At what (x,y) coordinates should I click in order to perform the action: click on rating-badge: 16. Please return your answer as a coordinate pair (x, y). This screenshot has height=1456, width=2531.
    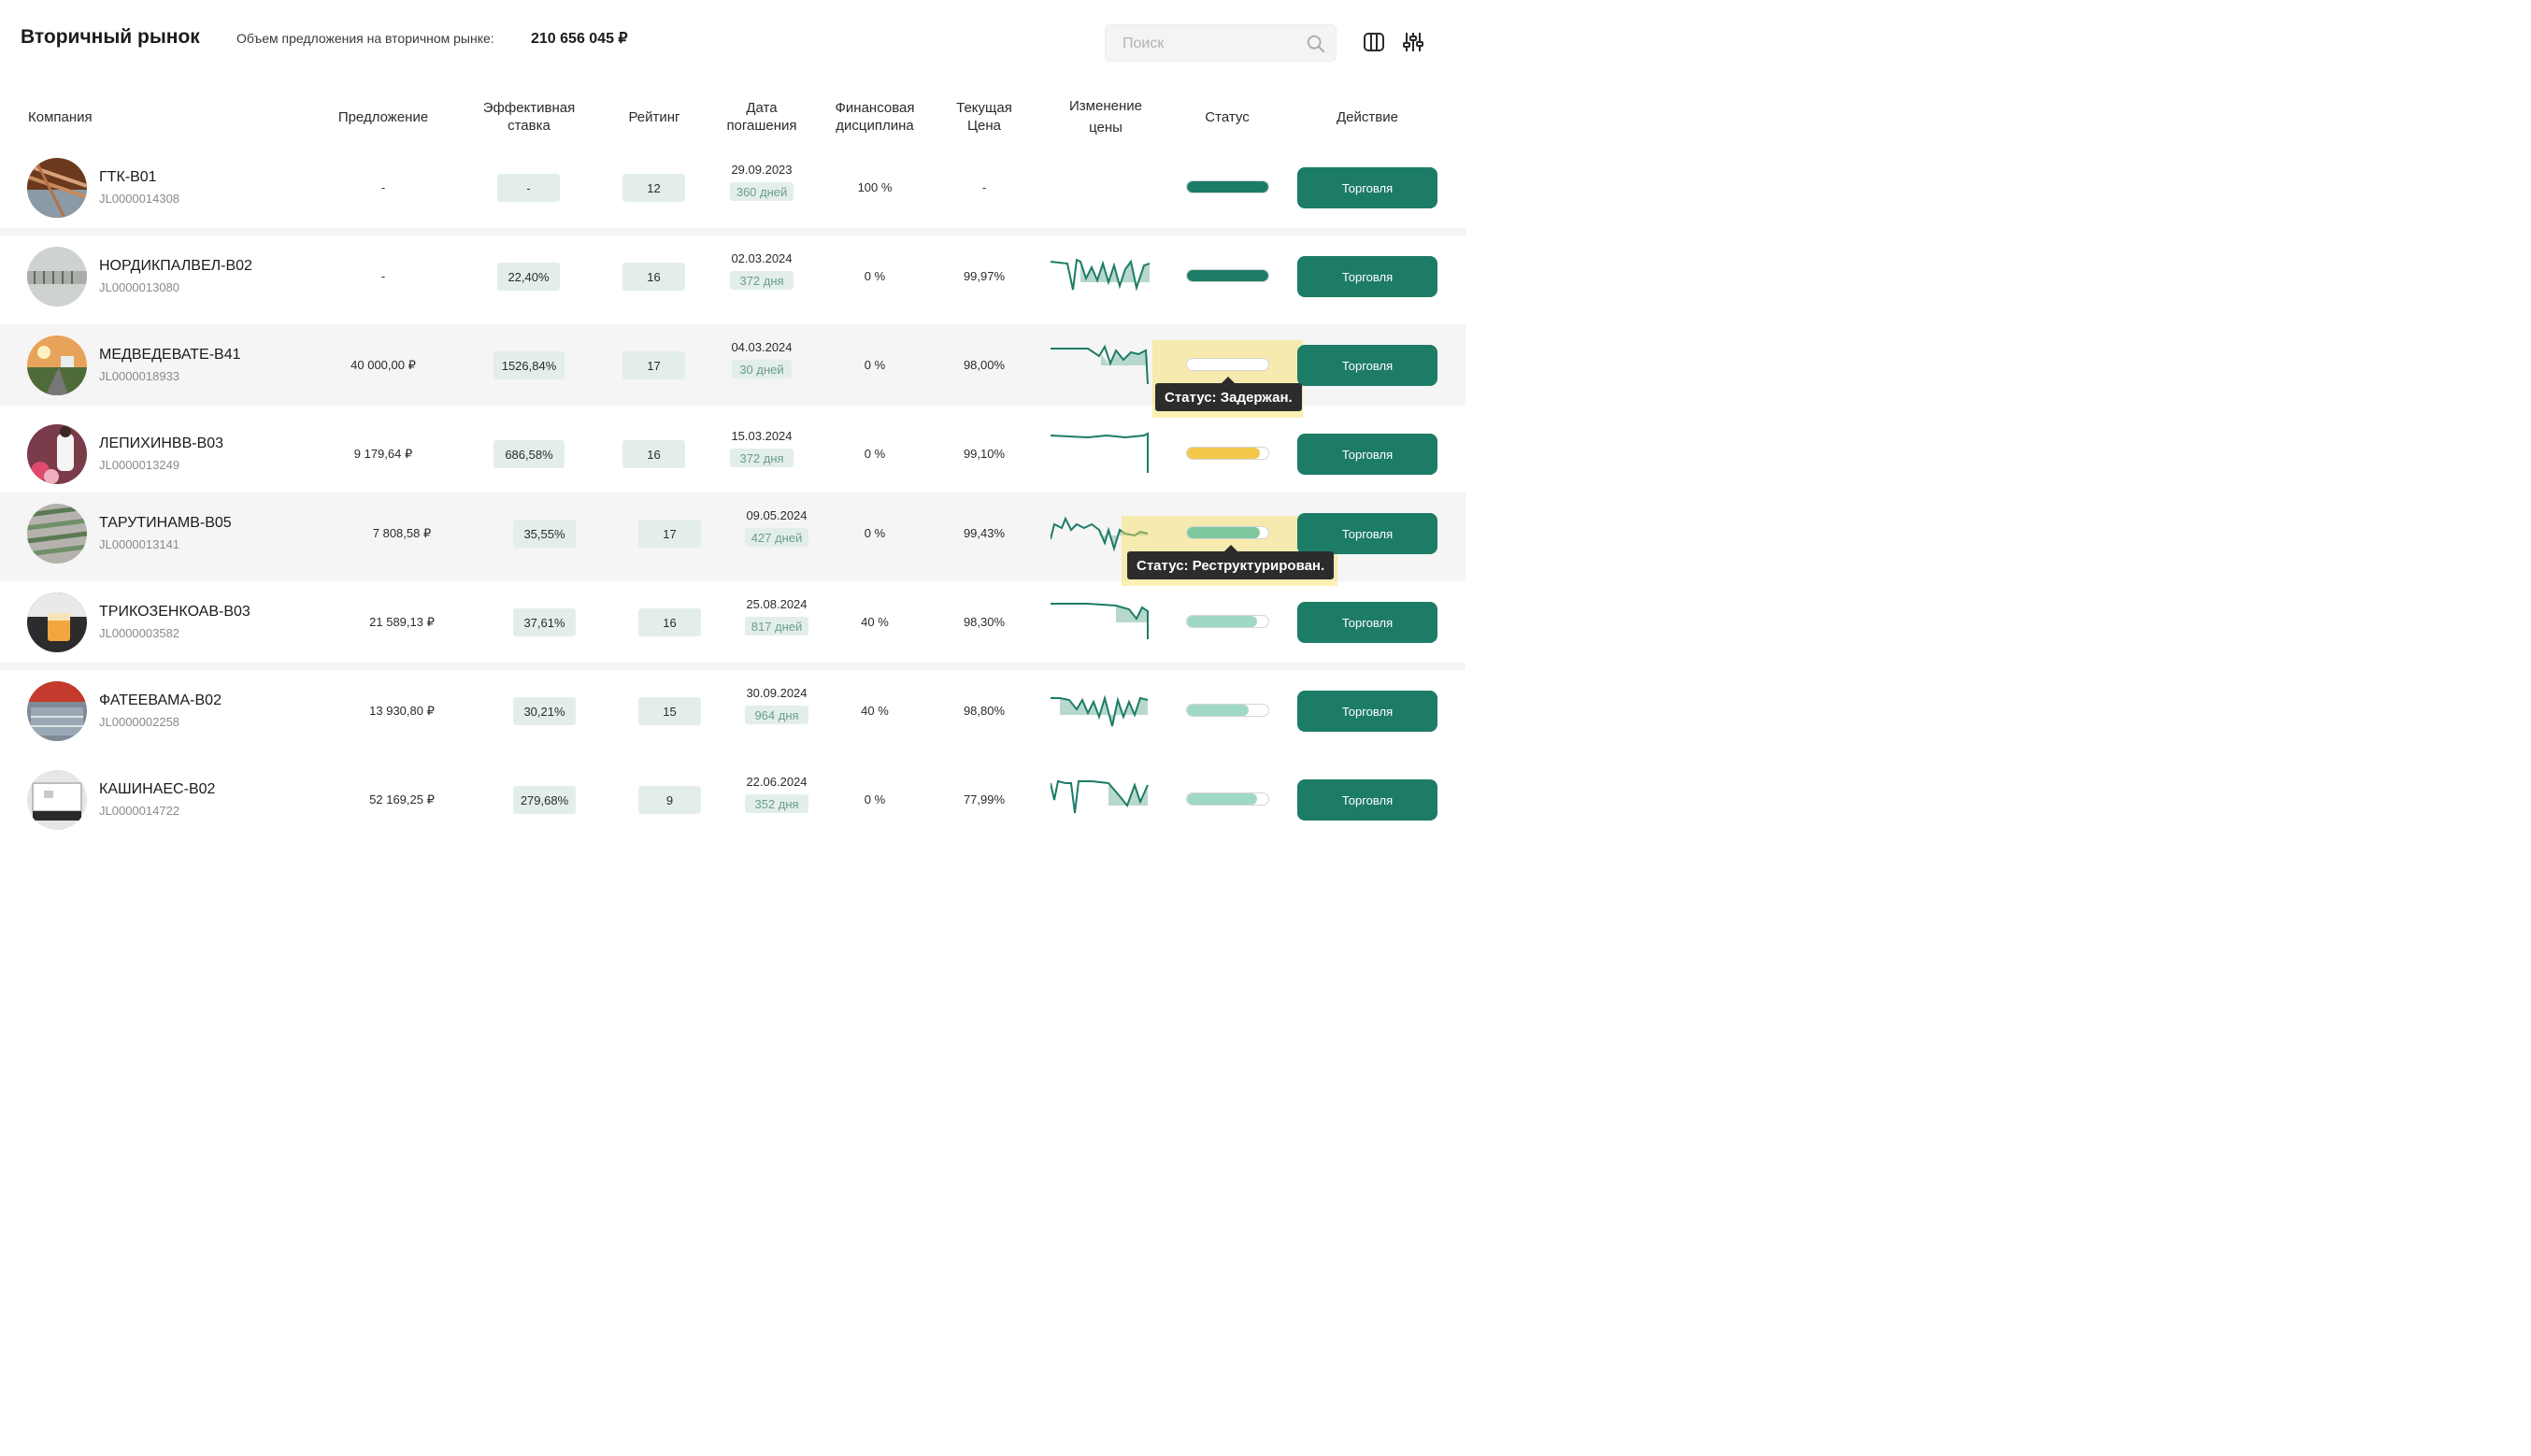
    Looking at the image, I should click on (653, 277).